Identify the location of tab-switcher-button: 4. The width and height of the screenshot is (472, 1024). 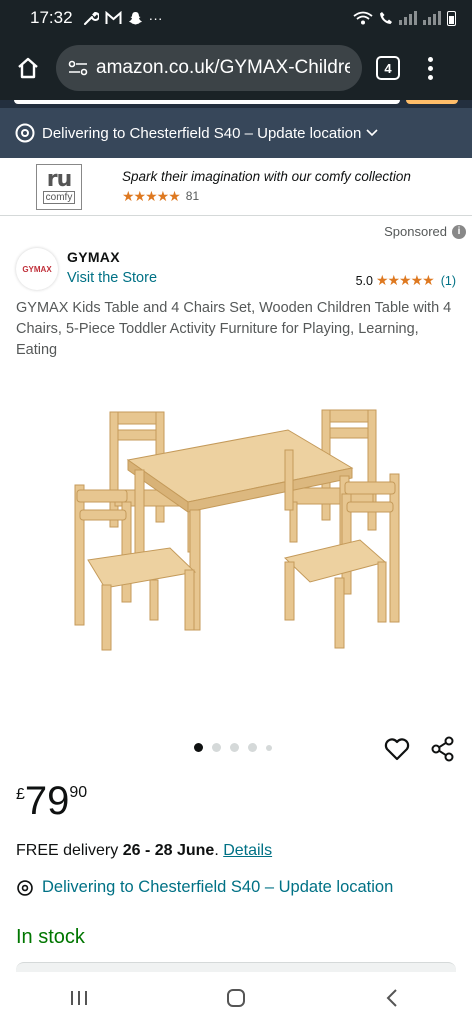
(388, 68).